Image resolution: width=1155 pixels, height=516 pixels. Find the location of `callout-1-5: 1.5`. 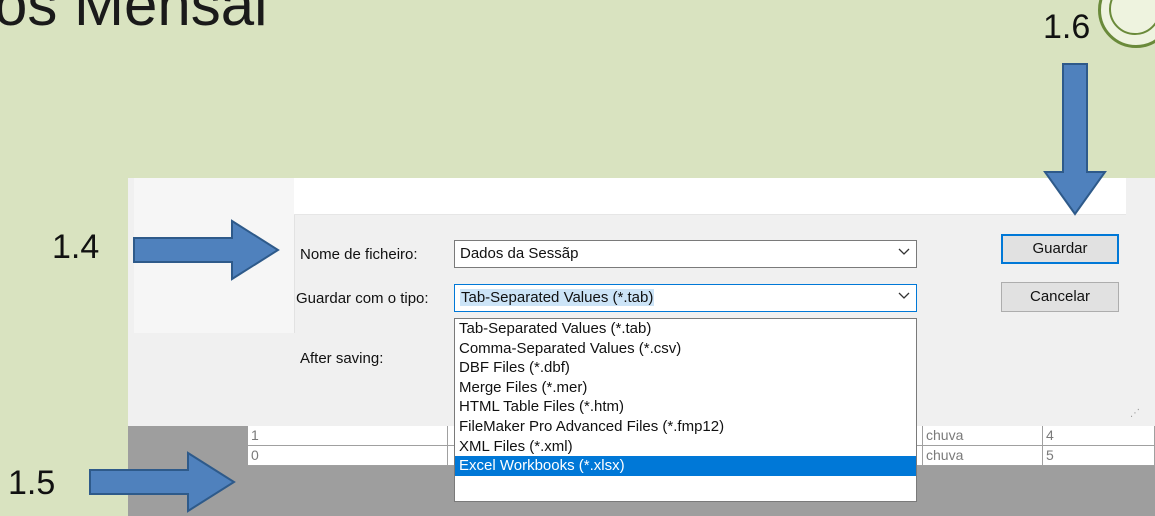

callout-1-5: 1.5 is located at coordinates (32, 483).